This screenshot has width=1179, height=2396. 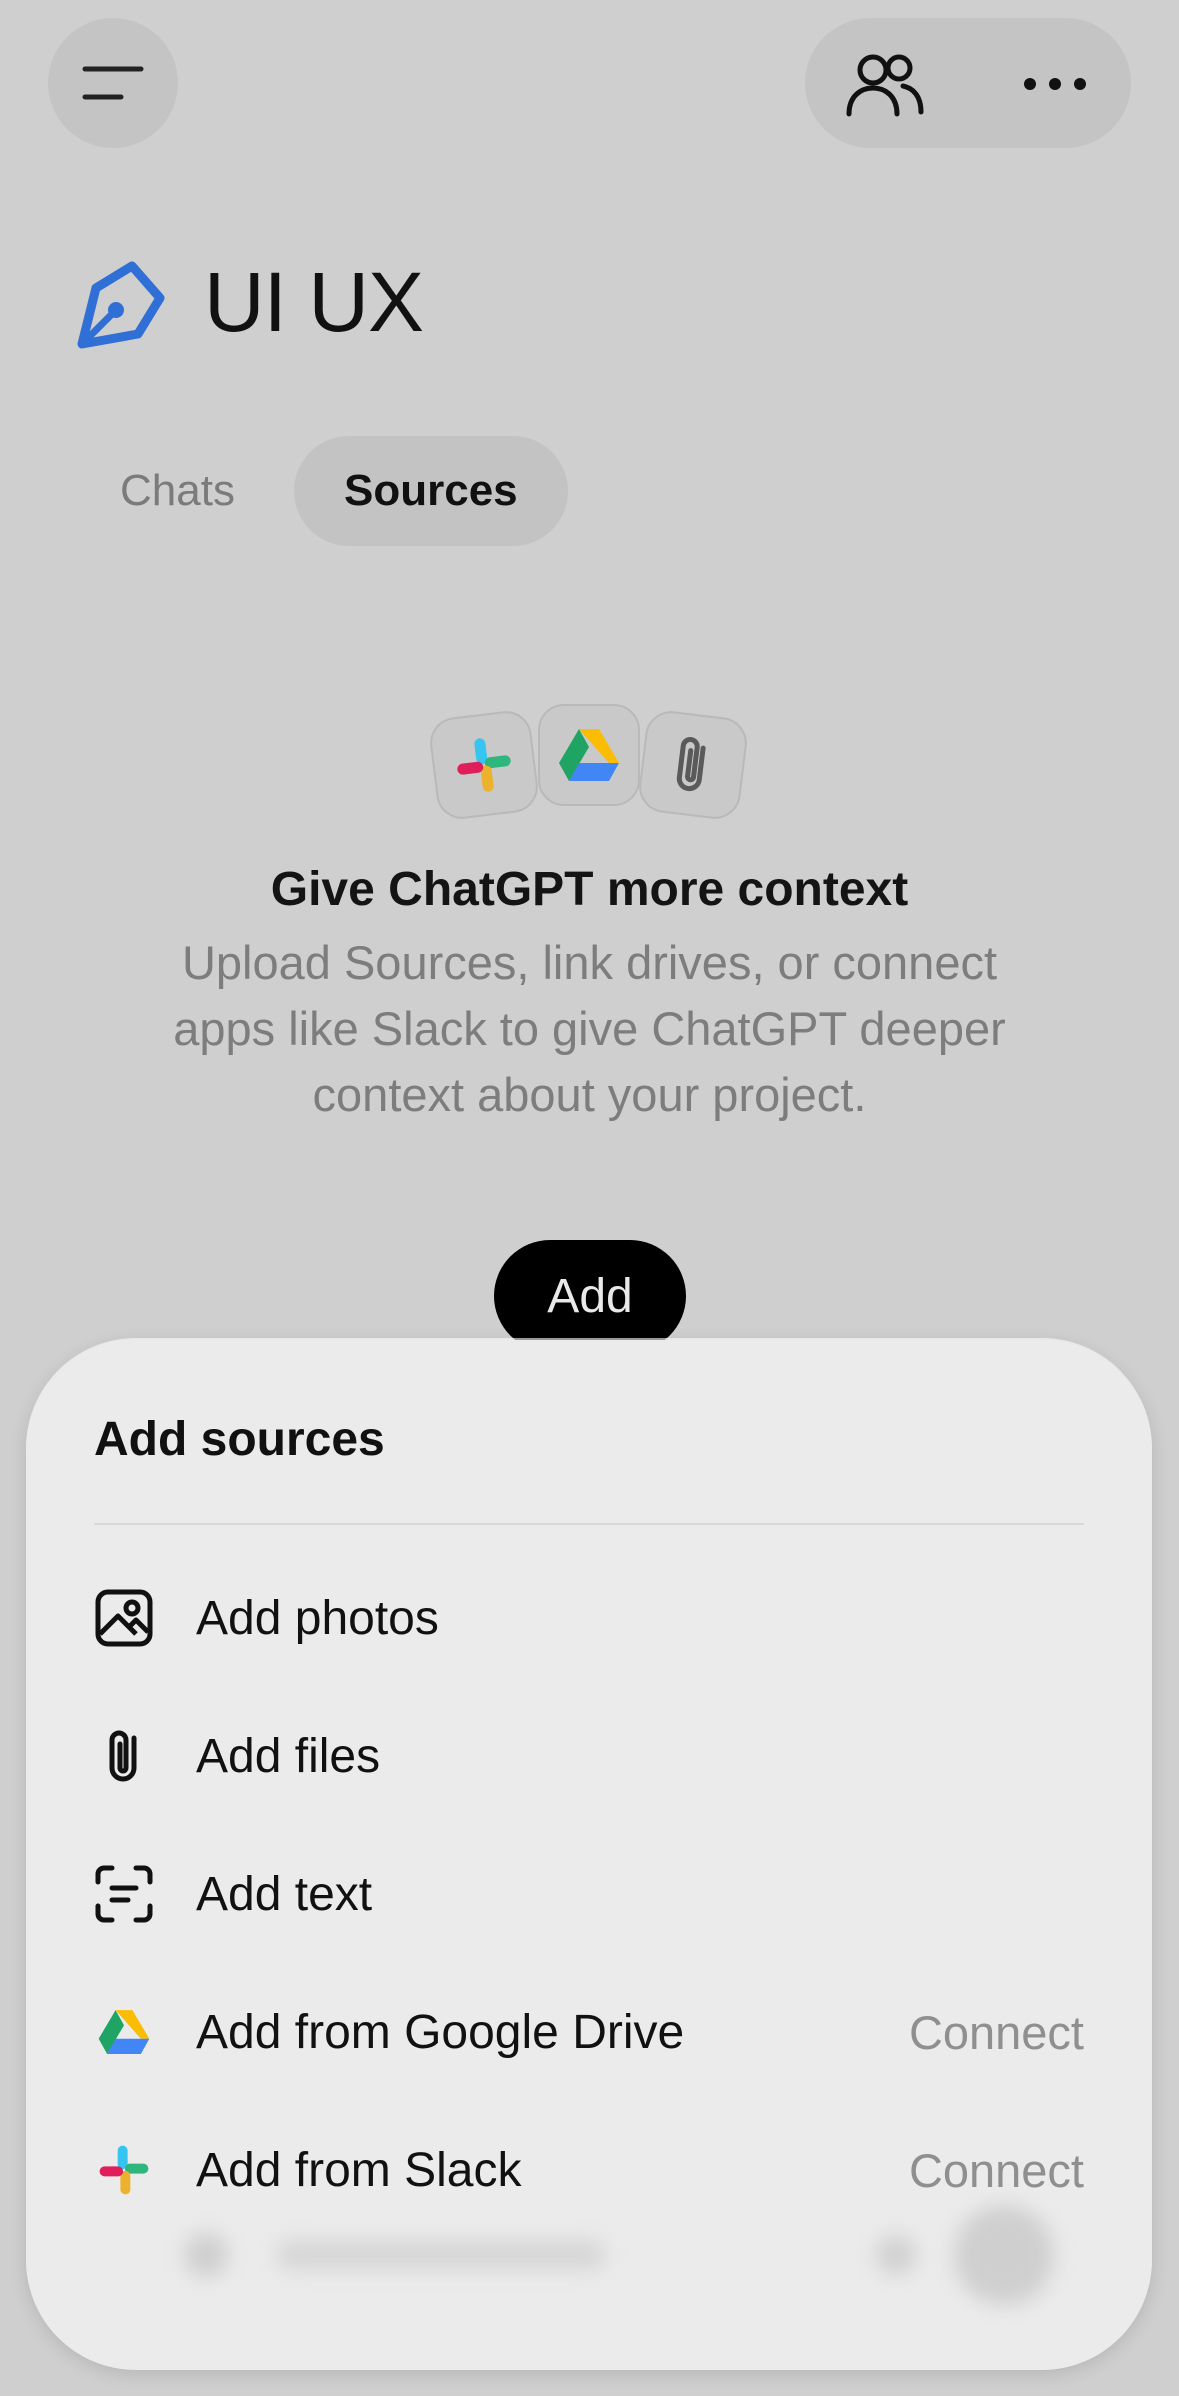 I want to click on photo-icon, so click(x=124, y=1618).